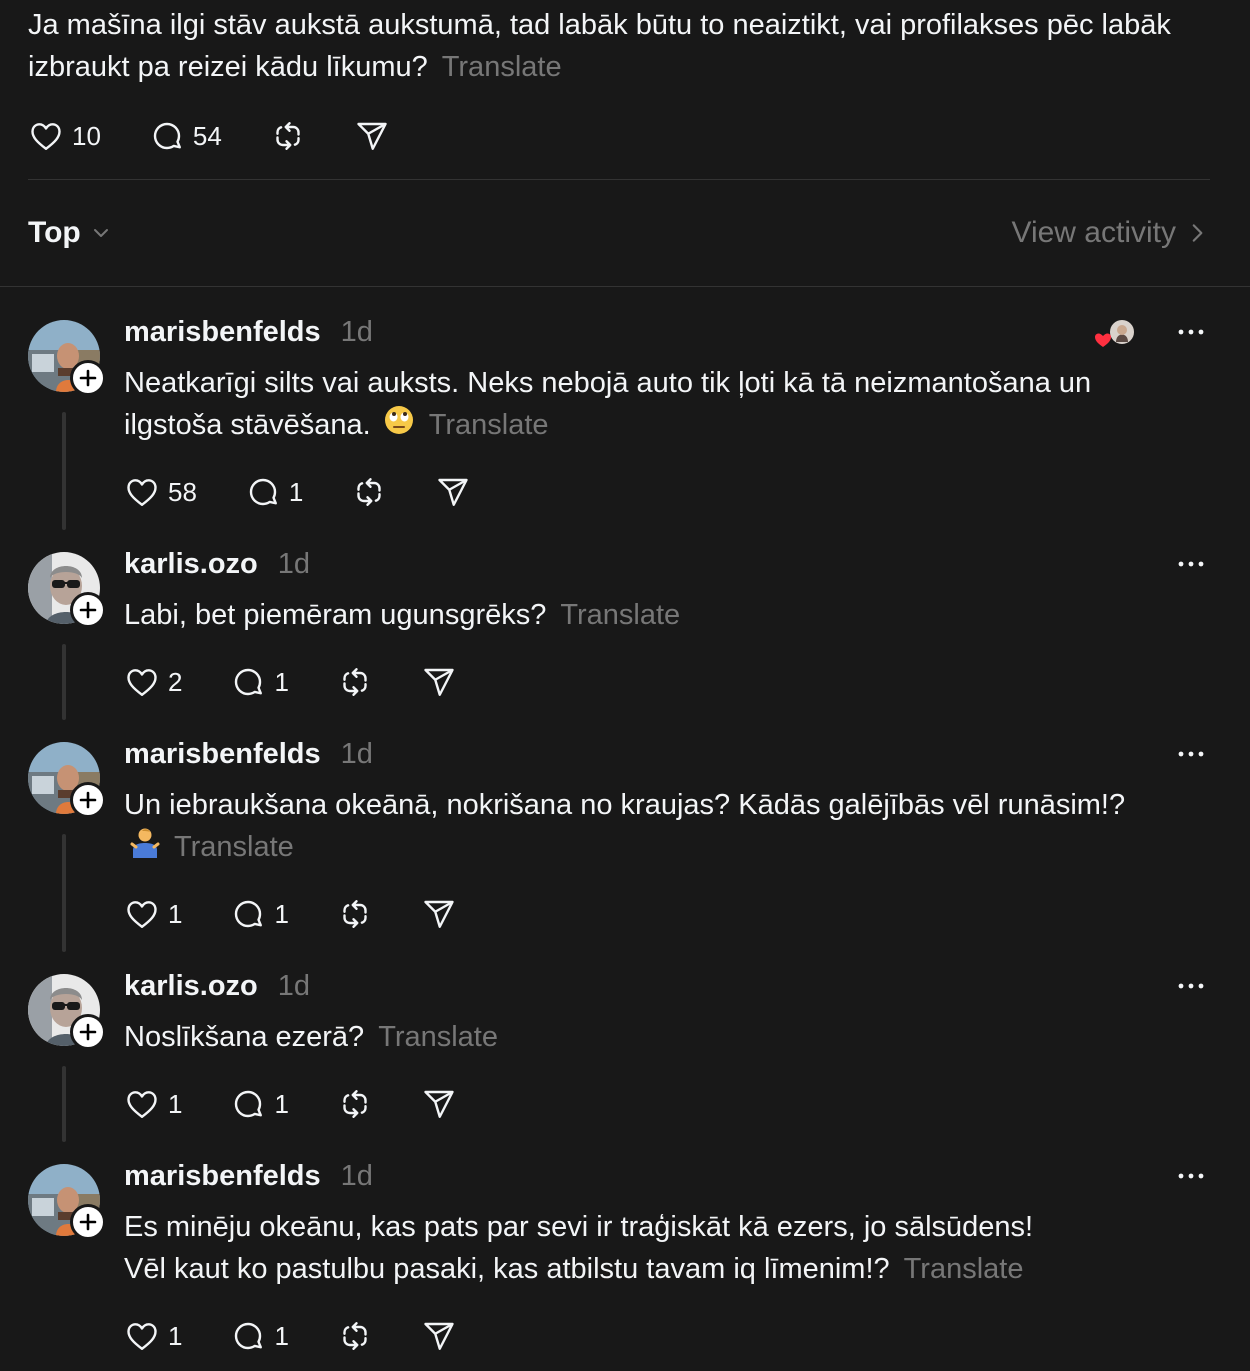  I want to click on reply-actions: 2 1, so click(290, 682).